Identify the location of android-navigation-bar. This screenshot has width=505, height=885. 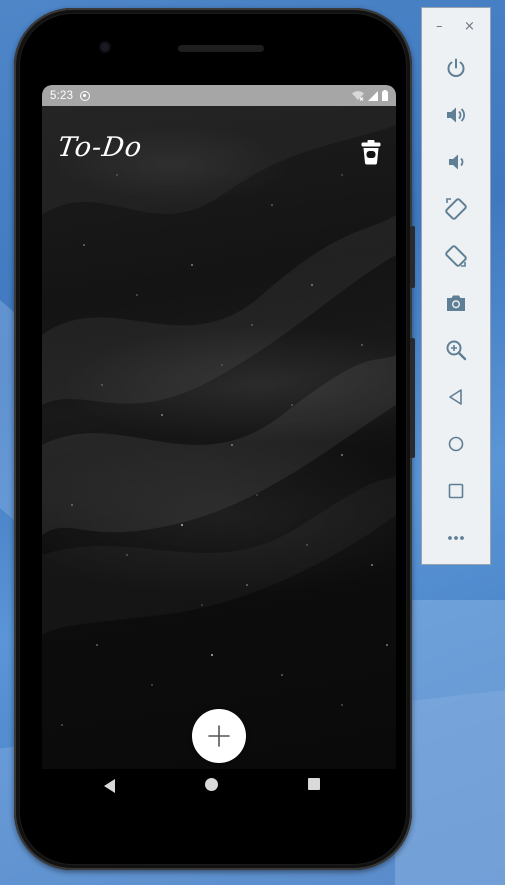
(205, 785).